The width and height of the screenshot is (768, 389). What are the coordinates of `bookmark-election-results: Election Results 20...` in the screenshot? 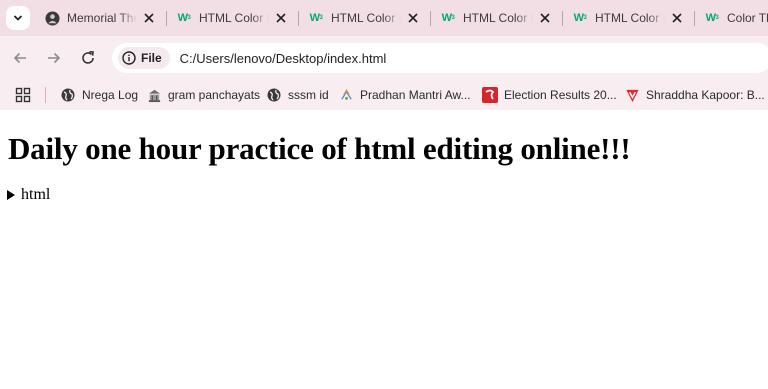 It's located at (549, 95).